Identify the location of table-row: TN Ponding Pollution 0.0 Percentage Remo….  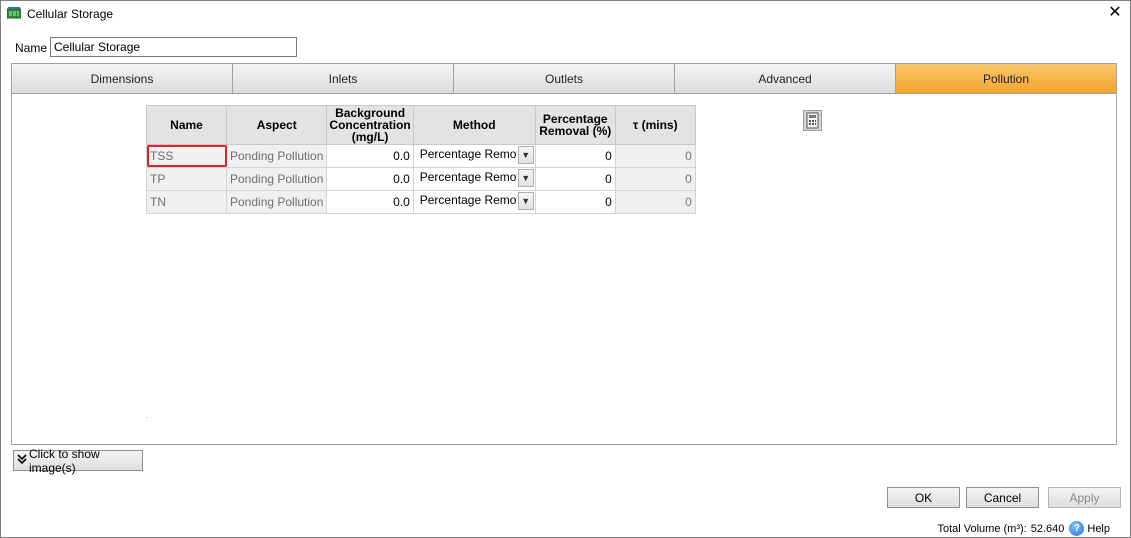
(421, 202).